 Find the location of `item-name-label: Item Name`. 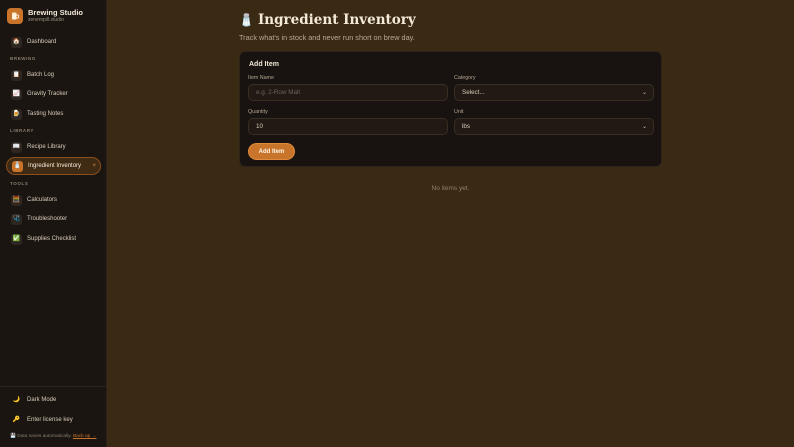

item-name-label: Item Name is located at coordinates (261, 78).